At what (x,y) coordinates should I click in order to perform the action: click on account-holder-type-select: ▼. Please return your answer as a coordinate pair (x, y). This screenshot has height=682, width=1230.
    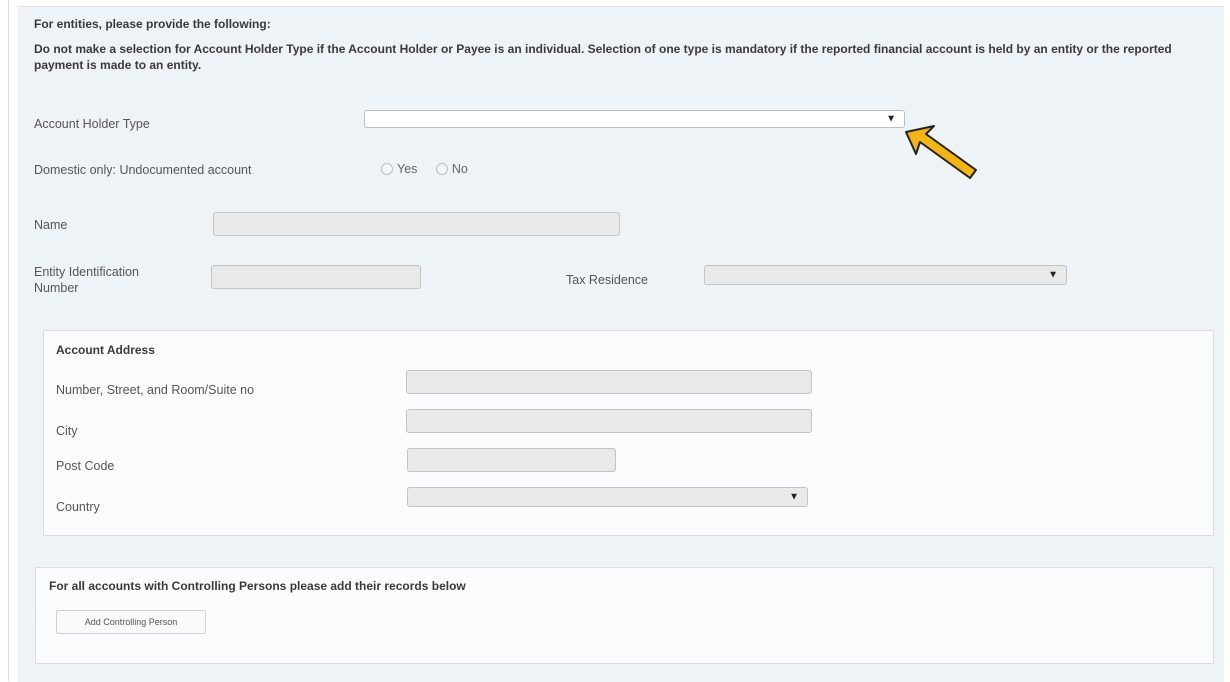
    Looking at the image, I should click on (634, 119).